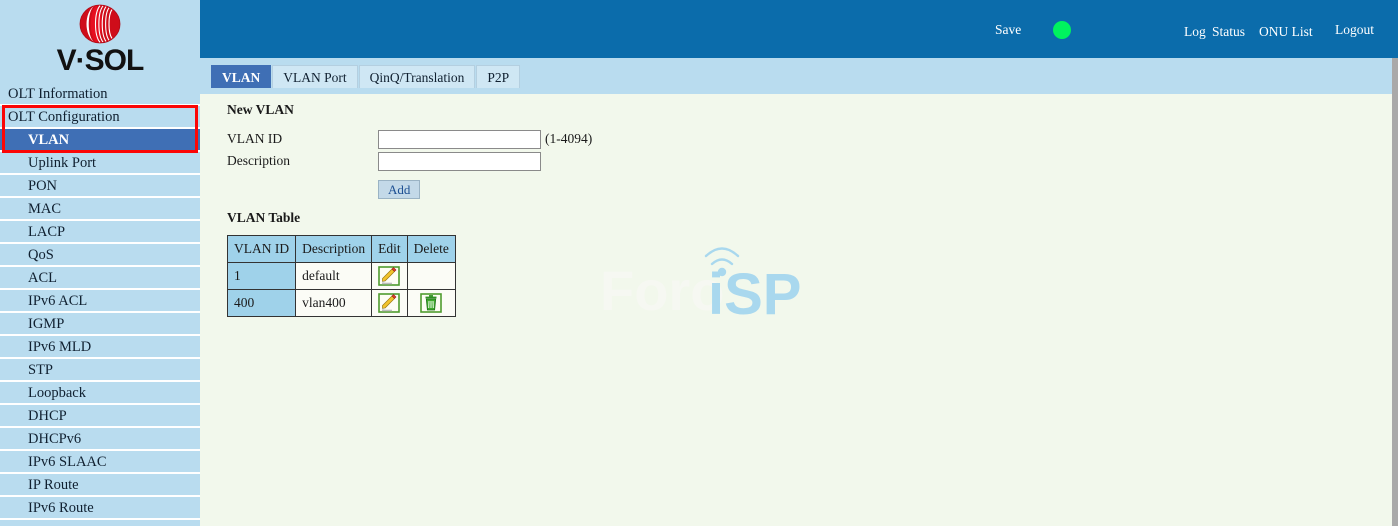 The image size is (1398, 526). Describe the element at coordinates (100, 186) in the screenshot. I see `sidebar-item-pon: PON` at that location.